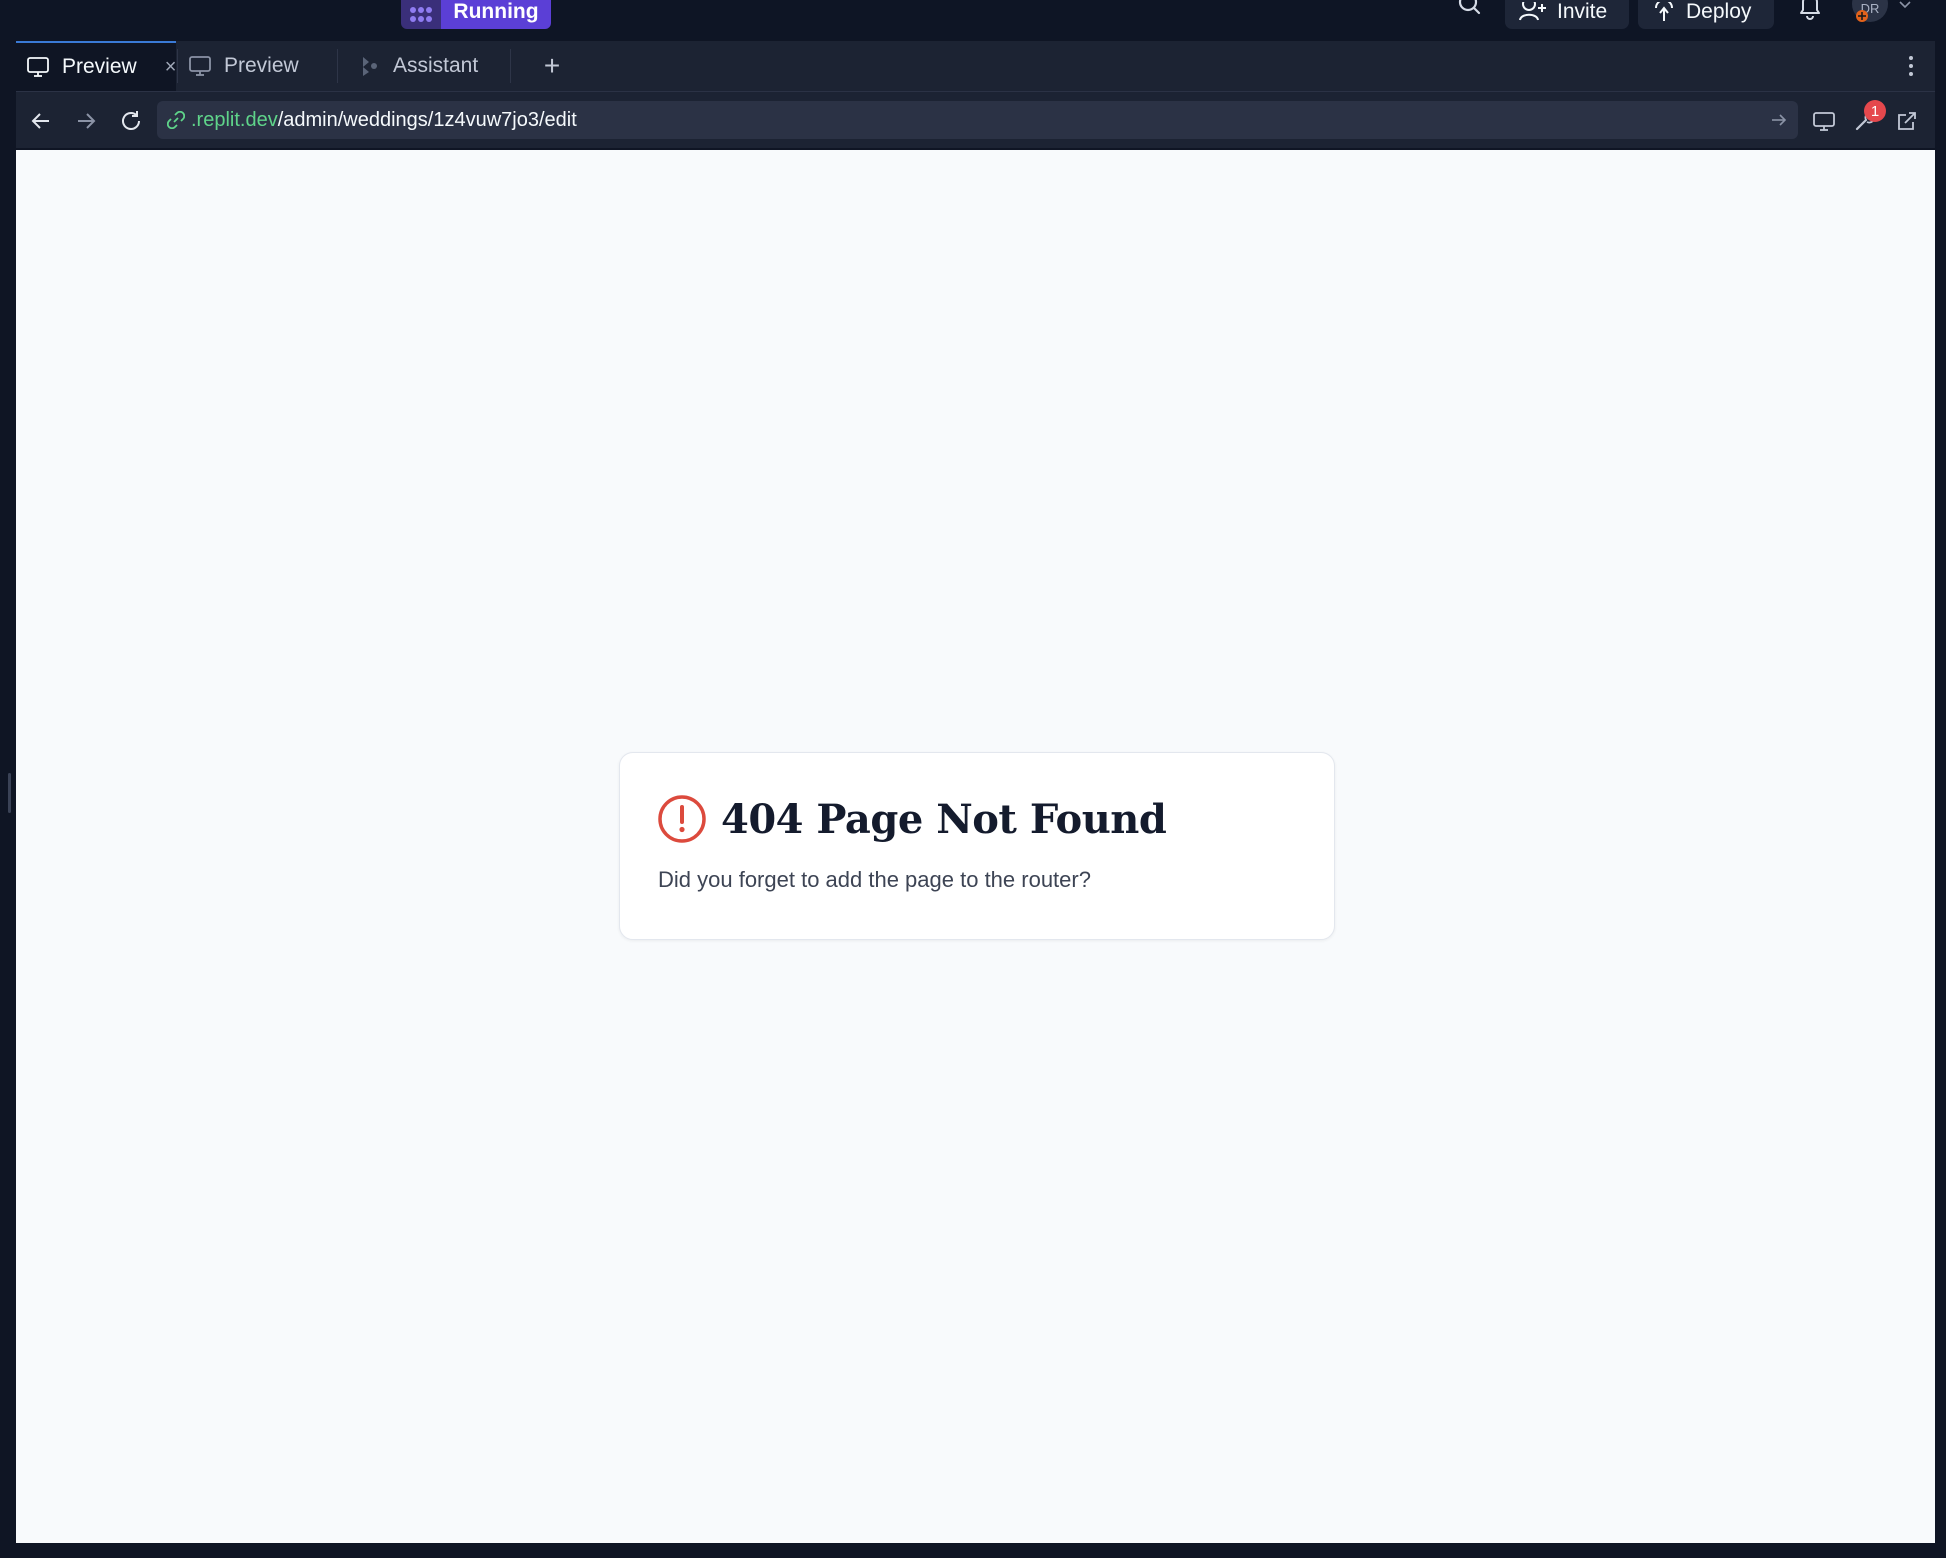 This screenshot has height=1558, width=1946. What do you see at coordinates (975, 66) in the screenshot?
I see `tab-bar: Preview × Preview Assistant +` at bounding box center [975, 66].